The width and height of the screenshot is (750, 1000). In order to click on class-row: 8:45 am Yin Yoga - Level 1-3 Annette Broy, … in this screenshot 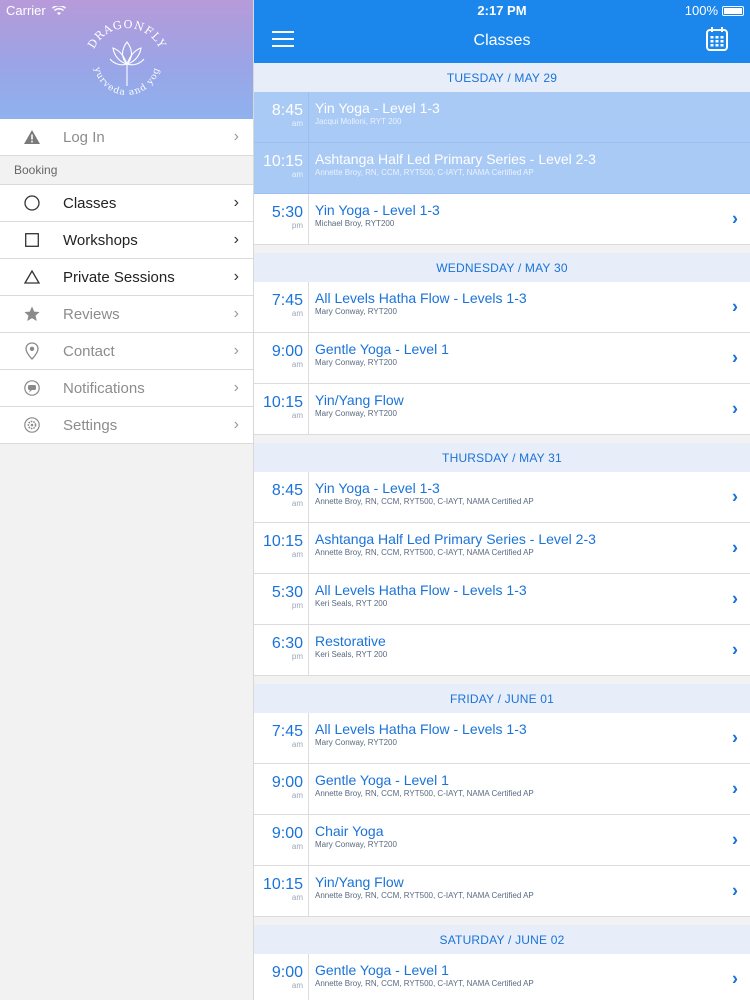, I will do `click(502, 497)`.